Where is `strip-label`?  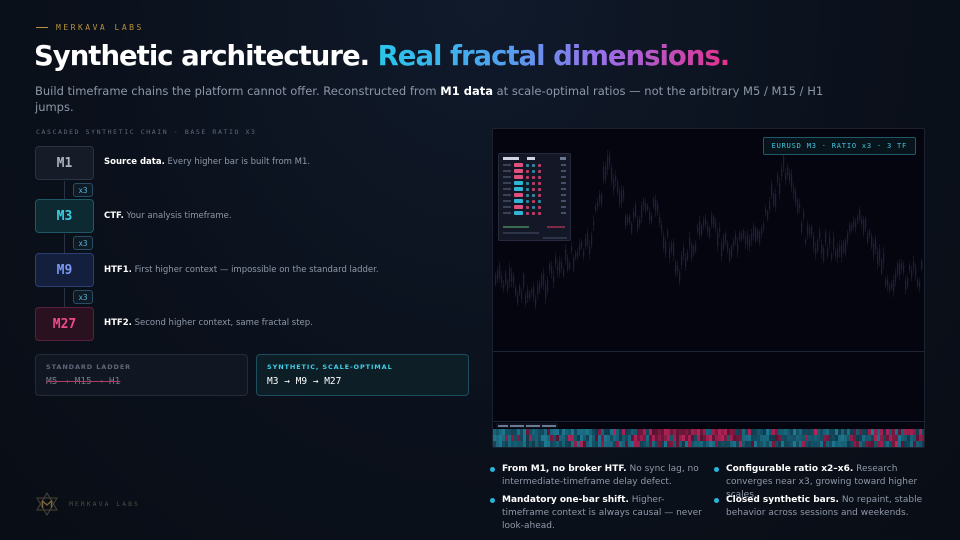
strip-label is located at coordinates (527, 425).